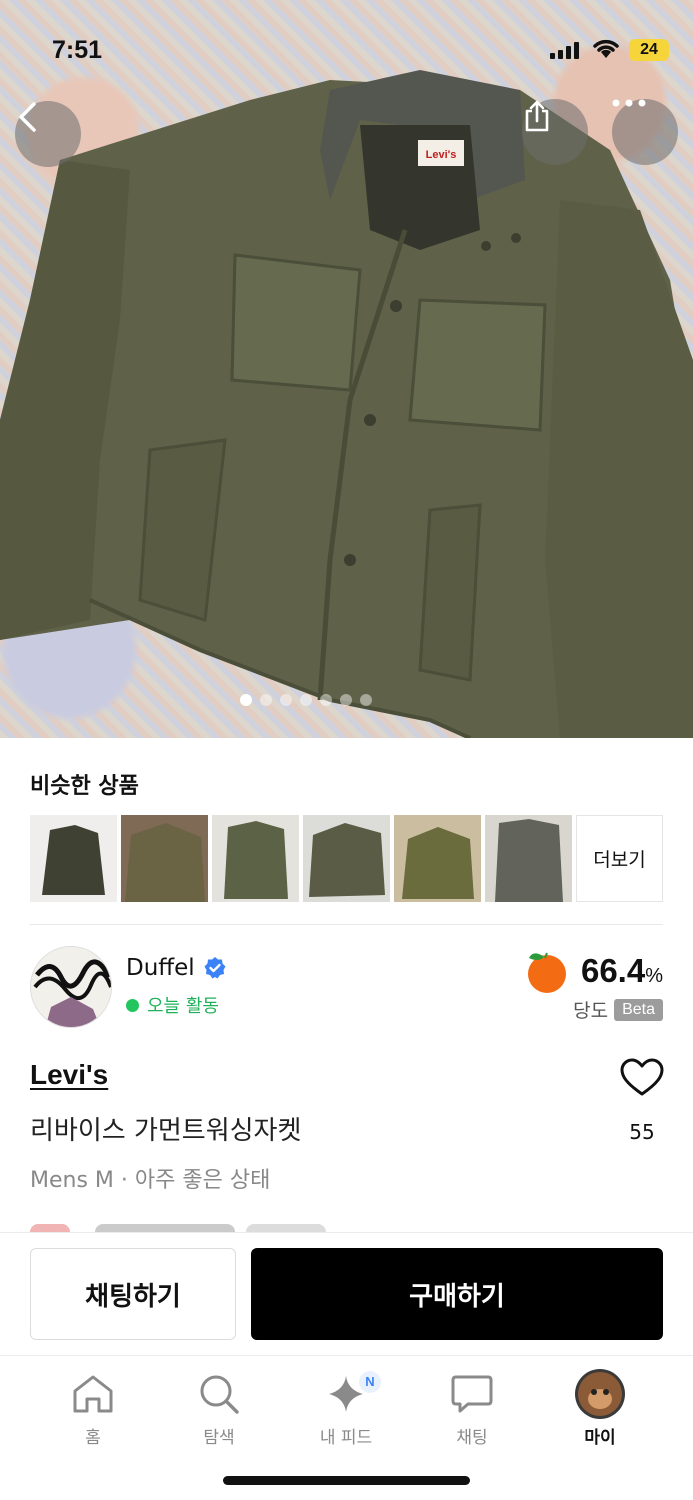  I want to click on similar-products-list: 더보기, so click(346, 858).